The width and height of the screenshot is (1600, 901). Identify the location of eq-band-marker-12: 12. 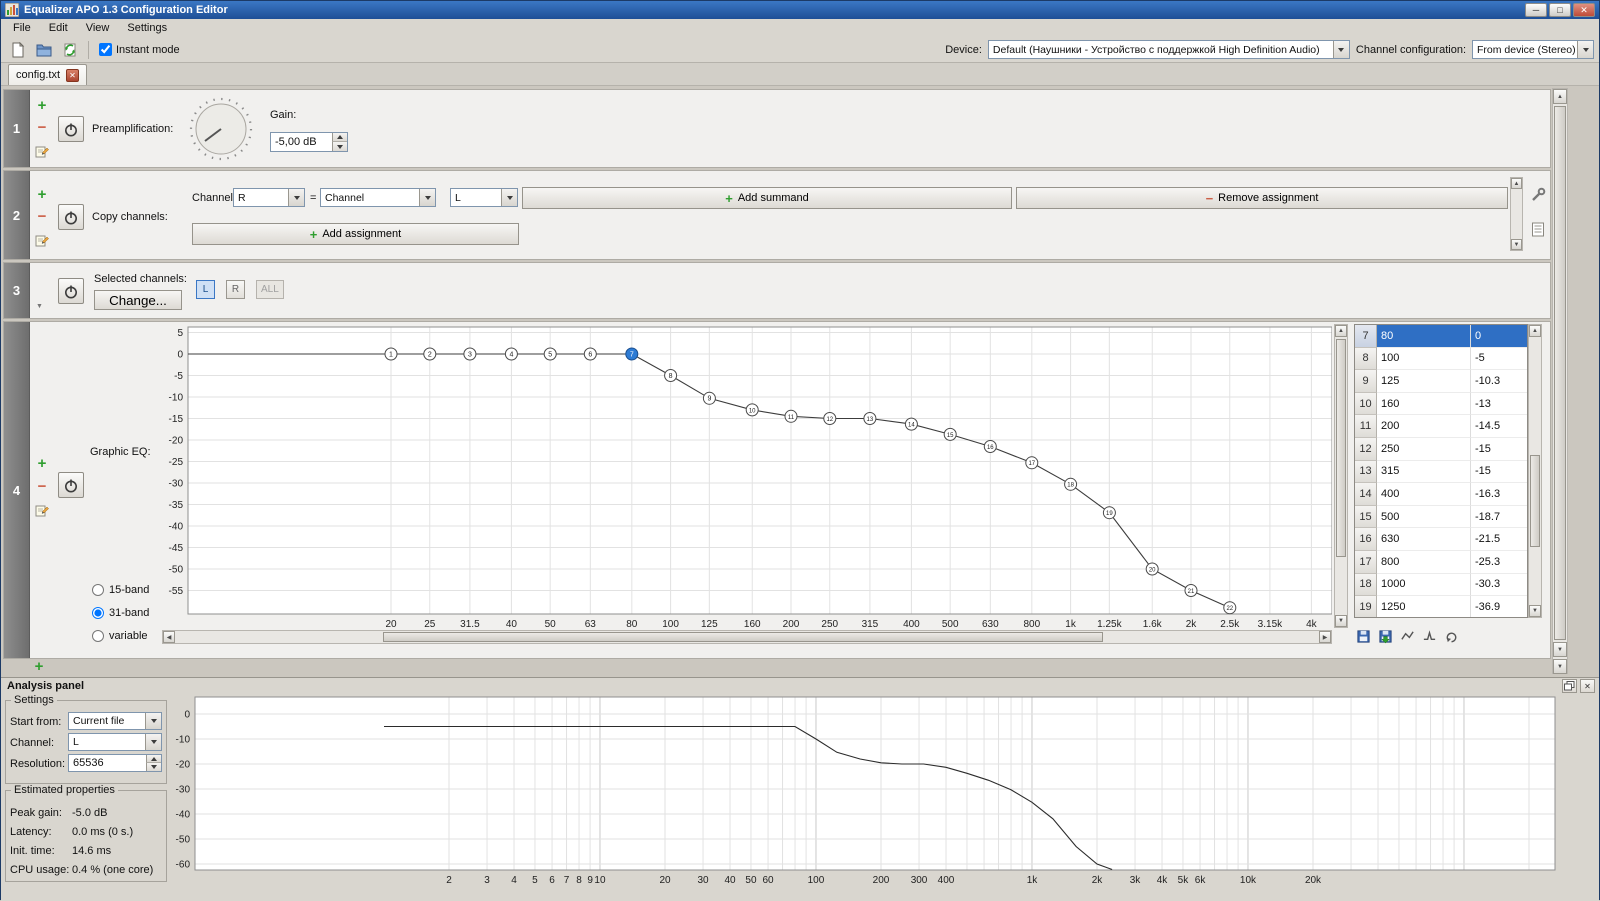
(830, 418).